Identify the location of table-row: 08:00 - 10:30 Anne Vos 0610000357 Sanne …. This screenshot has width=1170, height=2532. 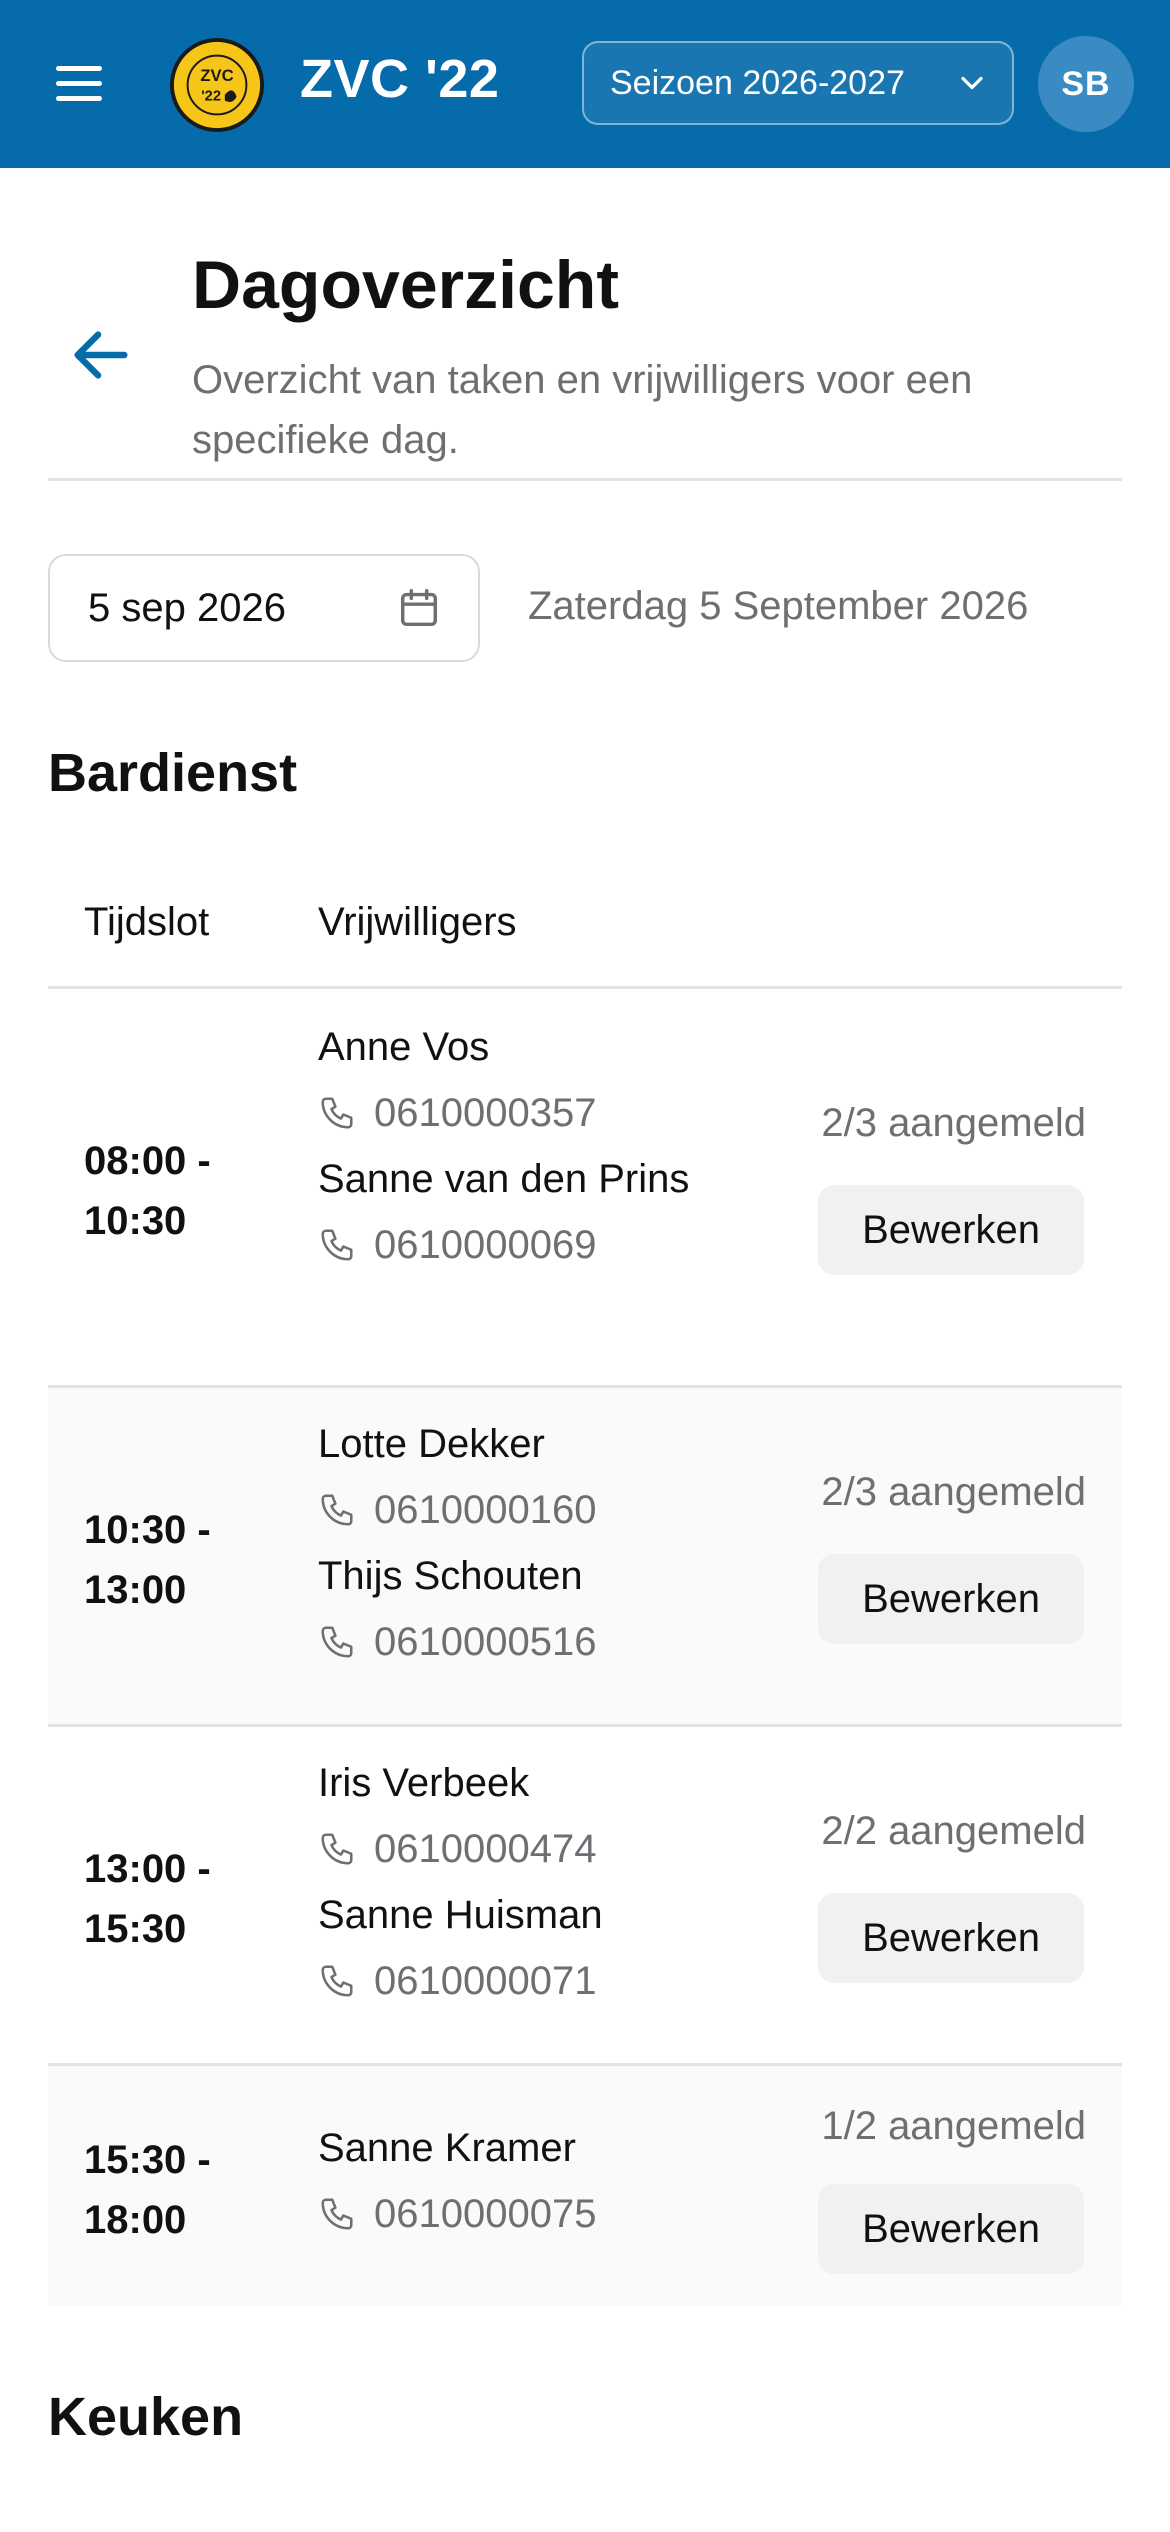
(585, 1187).